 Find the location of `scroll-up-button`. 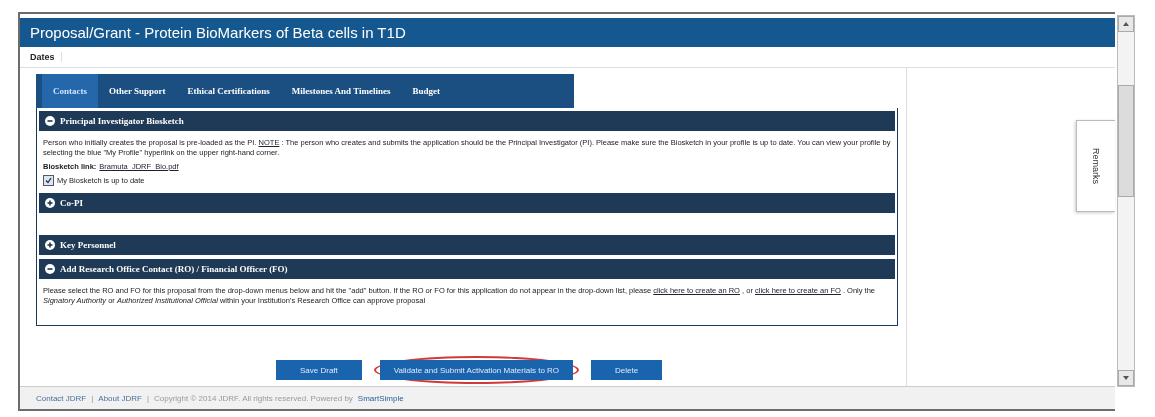

scroll-up-button is located at coordinates (1126, 24).